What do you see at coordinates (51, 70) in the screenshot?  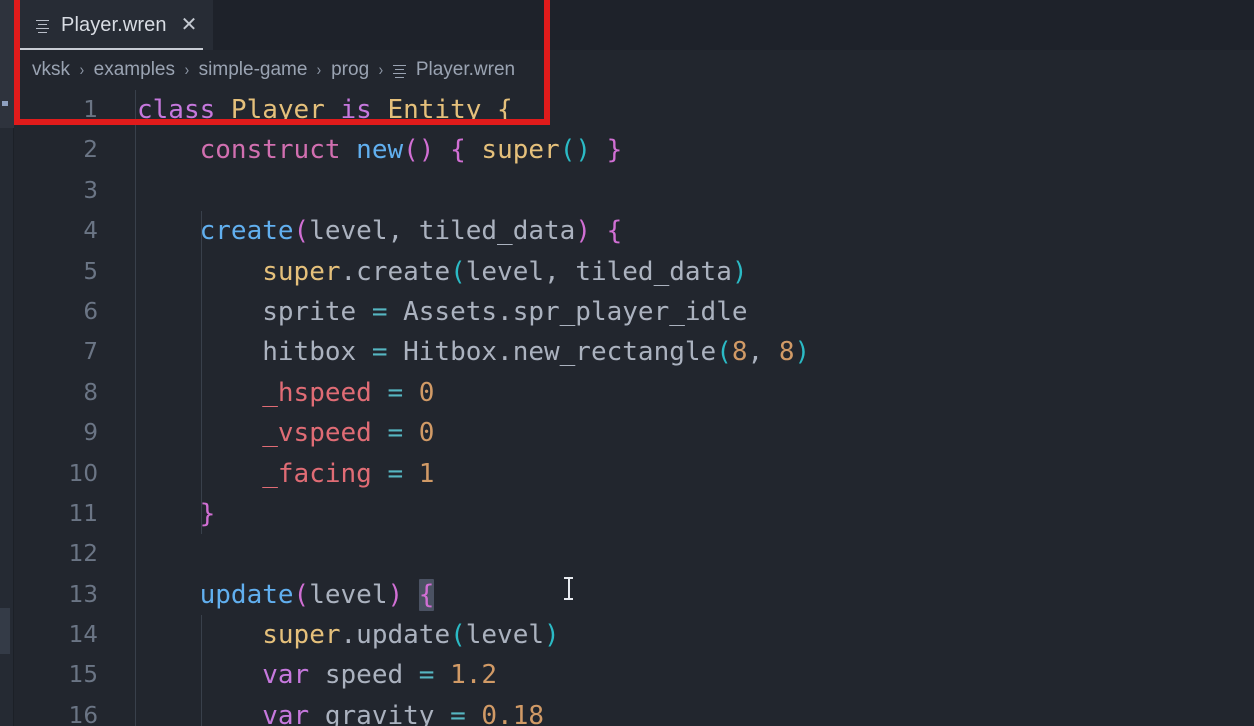 I see `breadcrumb-item-vksk: vksk` at bounding box center [51, 70].